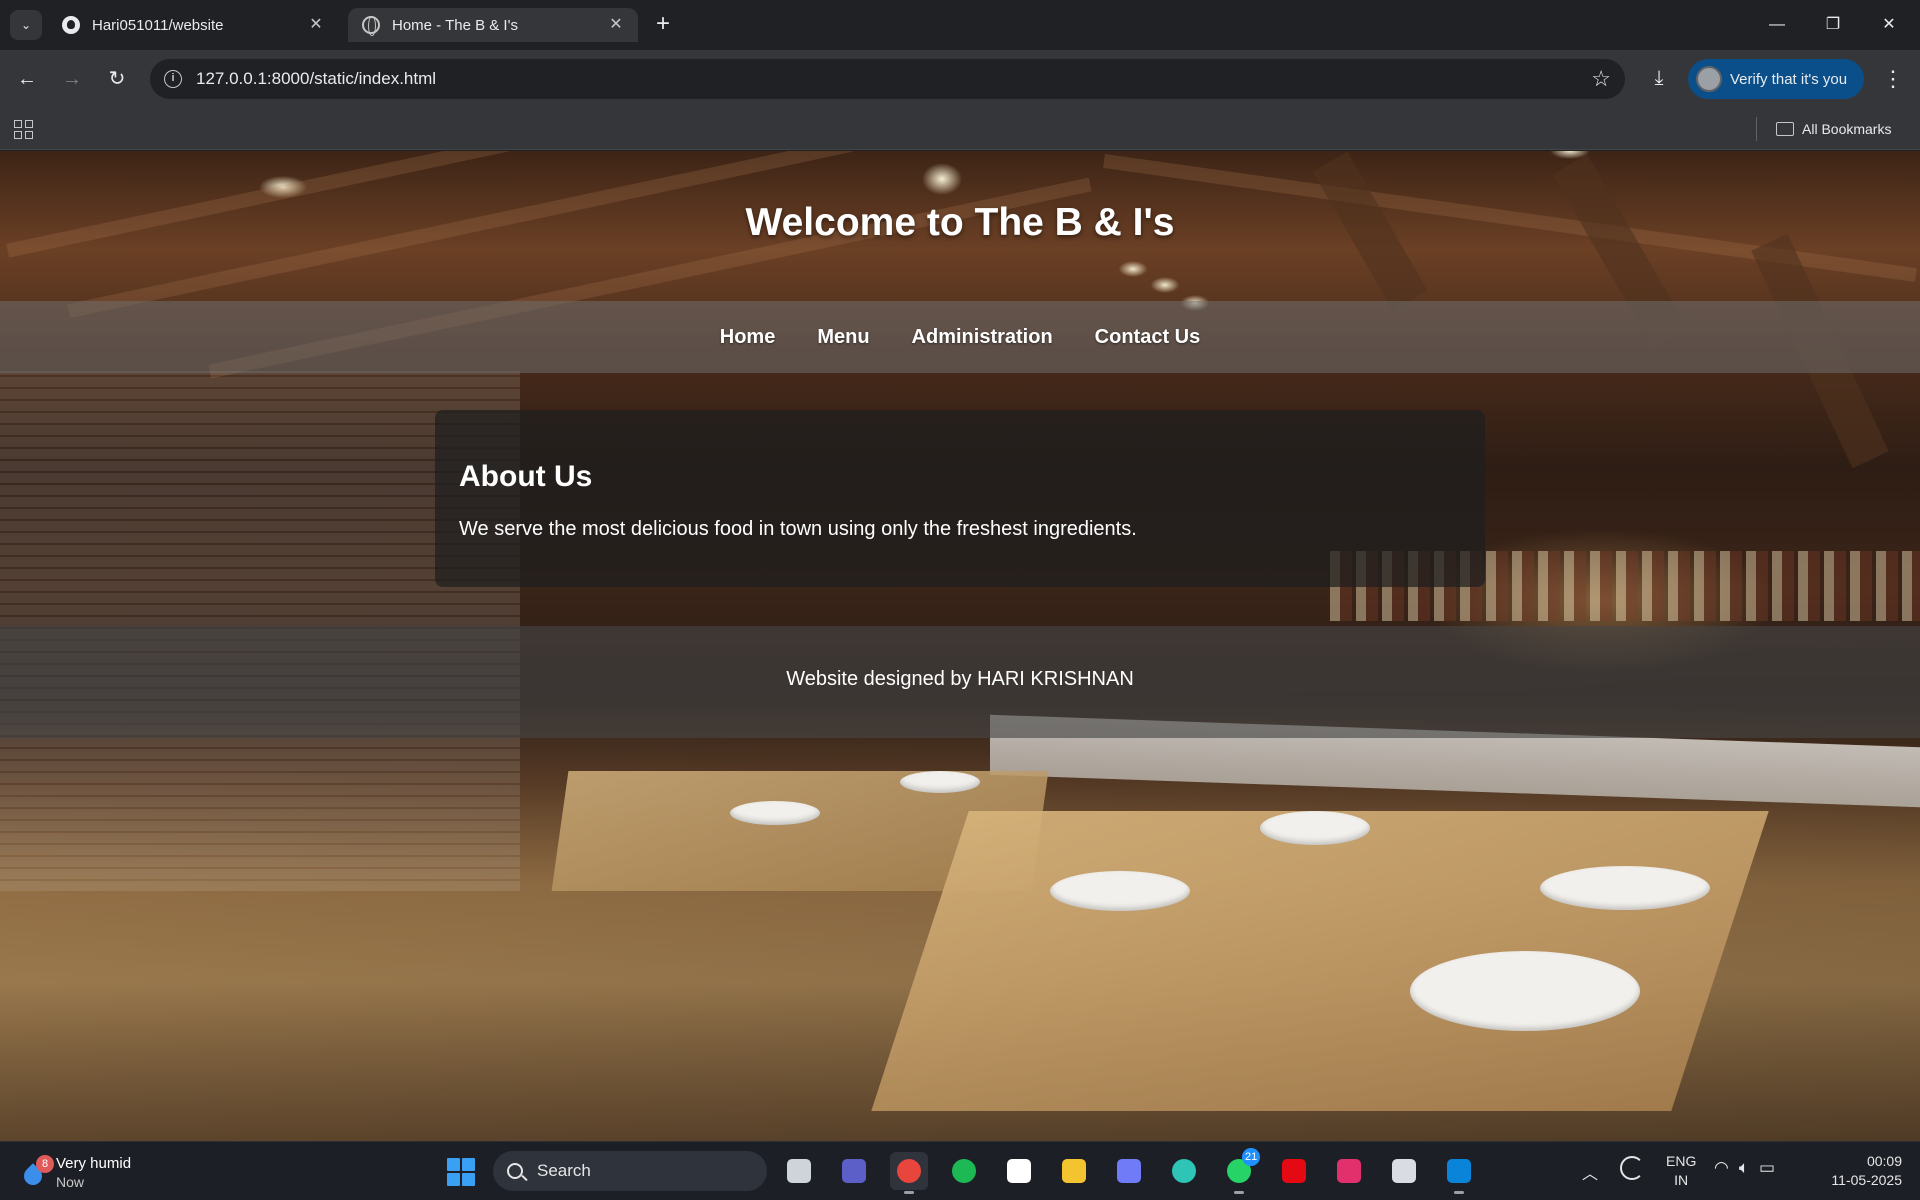  What do you see at coordinates (70, 1181) in the screenshot?
I see `weather-time: Now` at bounding box center [70, 1181].